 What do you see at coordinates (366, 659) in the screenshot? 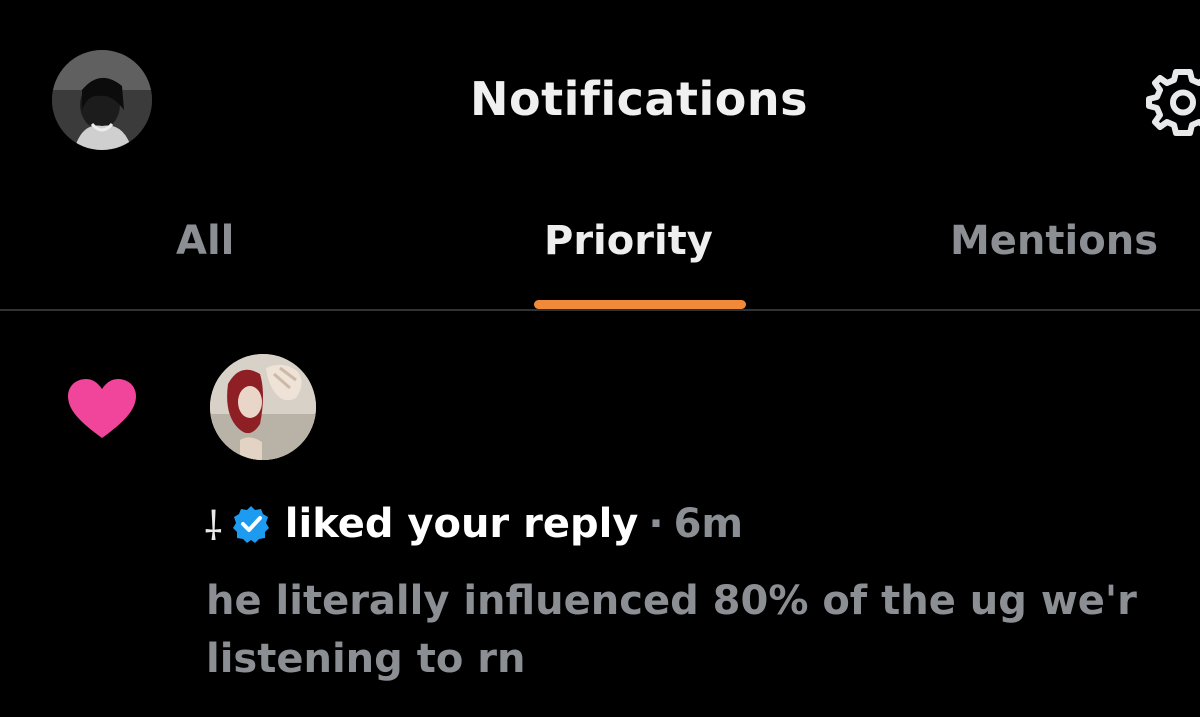
I see `reply-preview-line-2: listening to rn` at bounding box center [366, 659].